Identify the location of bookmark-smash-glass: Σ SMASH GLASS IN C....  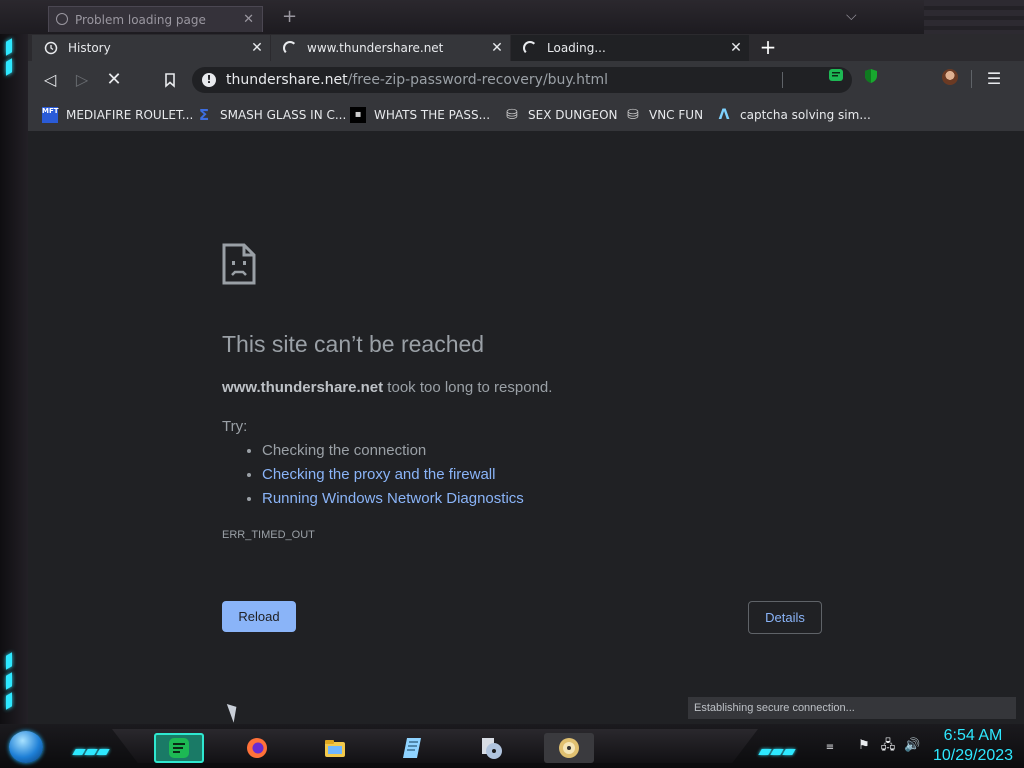
(271, 115).